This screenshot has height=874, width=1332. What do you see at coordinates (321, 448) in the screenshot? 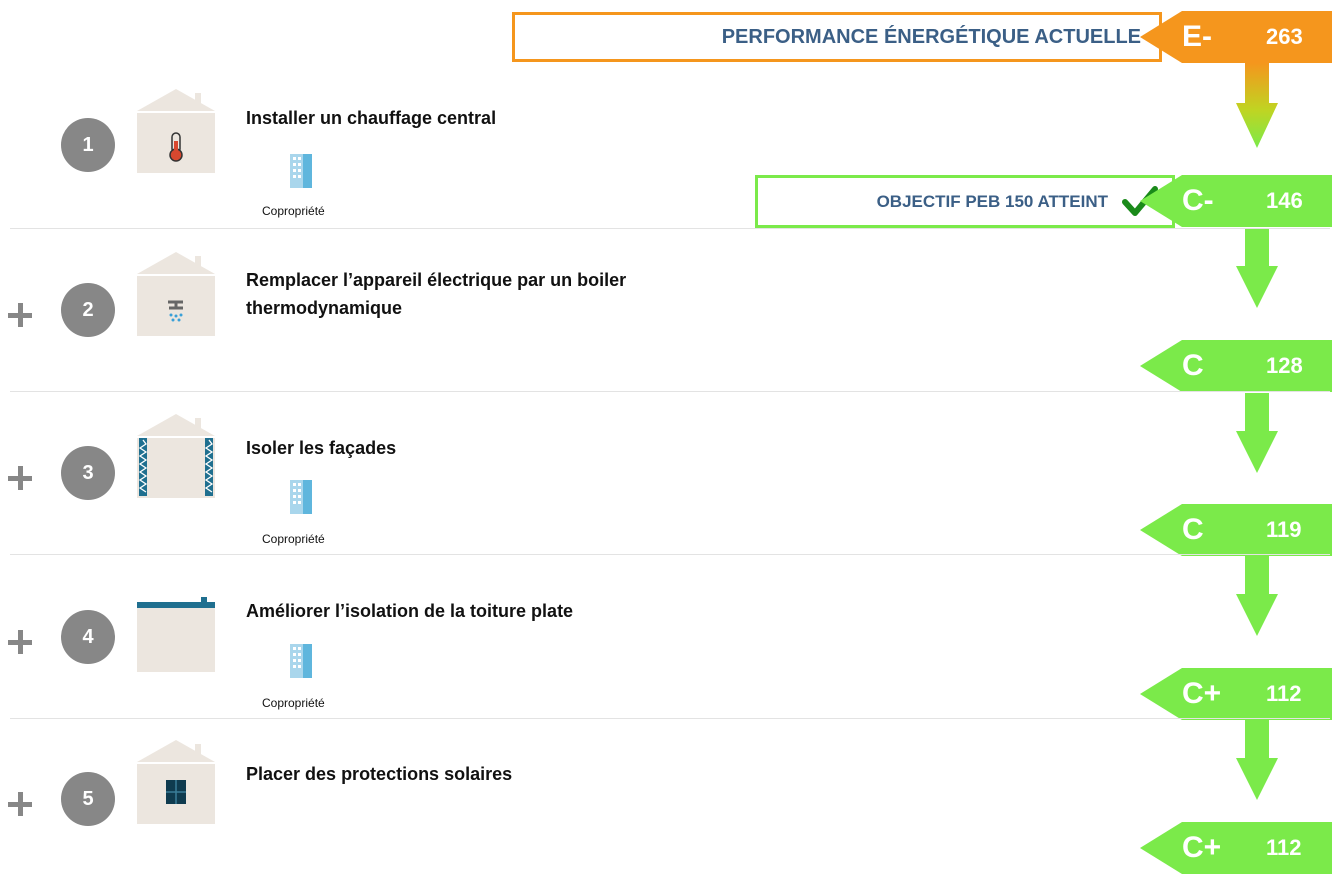
I see `step-title: Isoler les façades` at bounding box center [321, 448].